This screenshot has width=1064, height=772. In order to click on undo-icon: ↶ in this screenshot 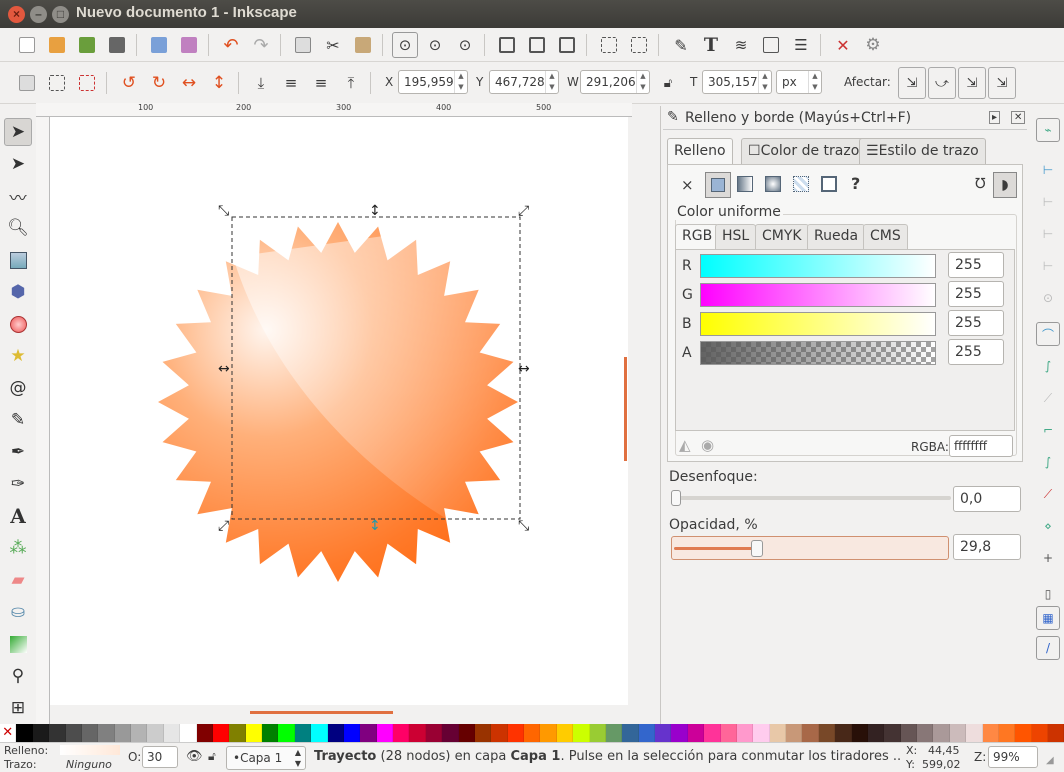, I will do `click(231, 45)`.